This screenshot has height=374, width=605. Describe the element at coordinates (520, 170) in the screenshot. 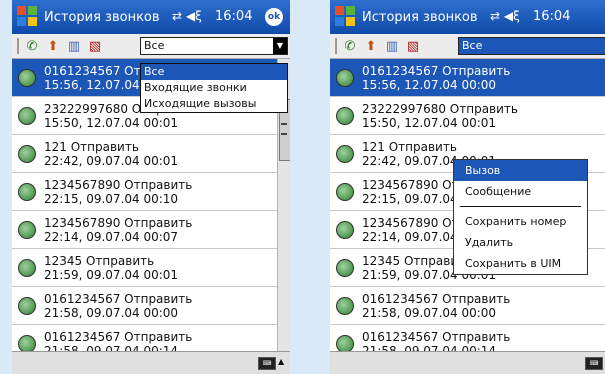

I see `context-menu-call: Вызов` at that location.